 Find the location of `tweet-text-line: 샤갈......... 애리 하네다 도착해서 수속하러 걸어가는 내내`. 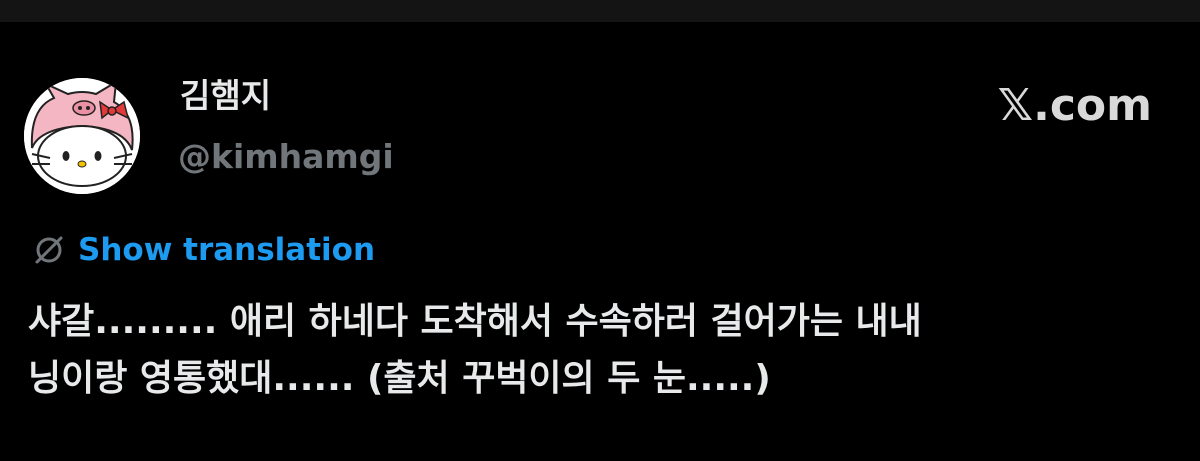

tweet-text-line: 샤갈......... 애리 하네다 도착해서 수속하러 걸어가는 내내 is located at coordinates (475, 321).